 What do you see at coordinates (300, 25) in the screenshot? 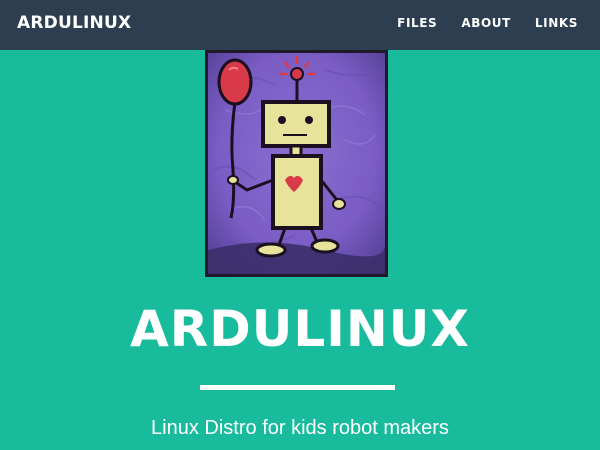
I see `navbar: ARDULINUX FILES ABOUT LINKS` at bounding box center [300, 25].